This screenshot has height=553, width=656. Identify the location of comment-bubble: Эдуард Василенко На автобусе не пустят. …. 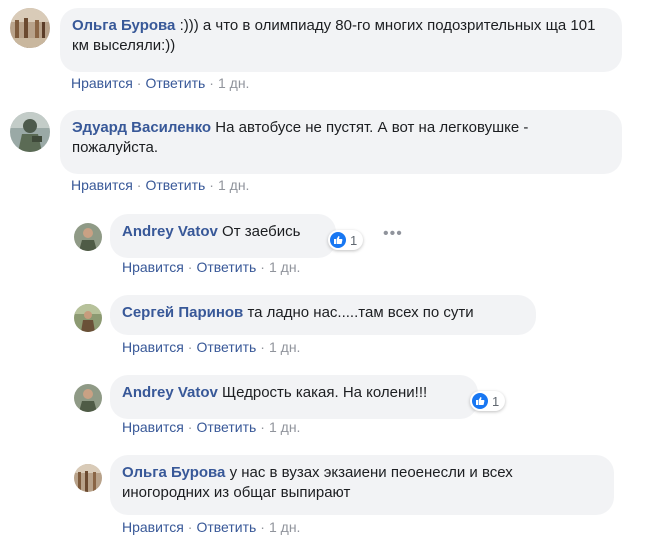
(341, 142).